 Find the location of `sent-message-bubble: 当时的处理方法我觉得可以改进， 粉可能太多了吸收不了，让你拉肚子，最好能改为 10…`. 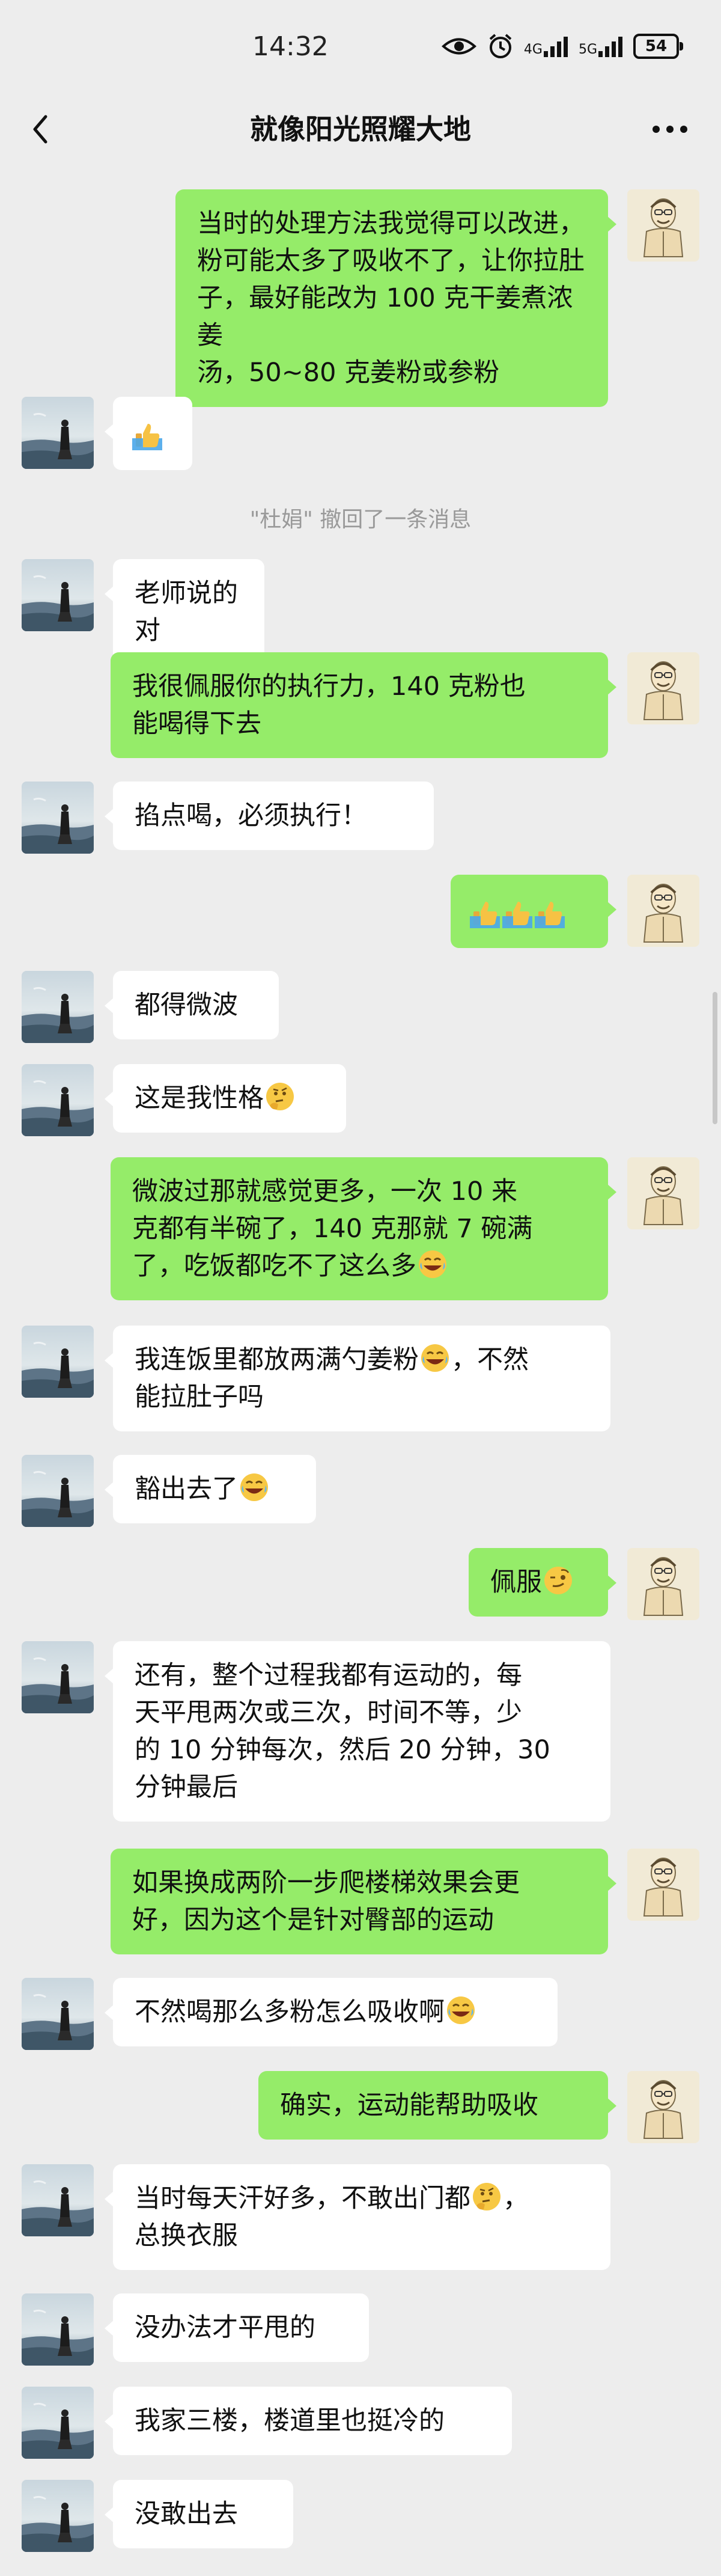

sent-message-bubble: 当时的处理方法我觉得可以改进， 粉可能太多了吸收不了，让你拉肚子，最好能改为 10… is located at coordinates (395, 298).